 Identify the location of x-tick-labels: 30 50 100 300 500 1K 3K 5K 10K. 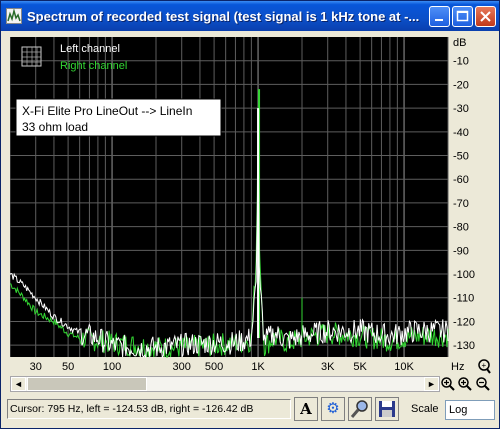
(222, 367).